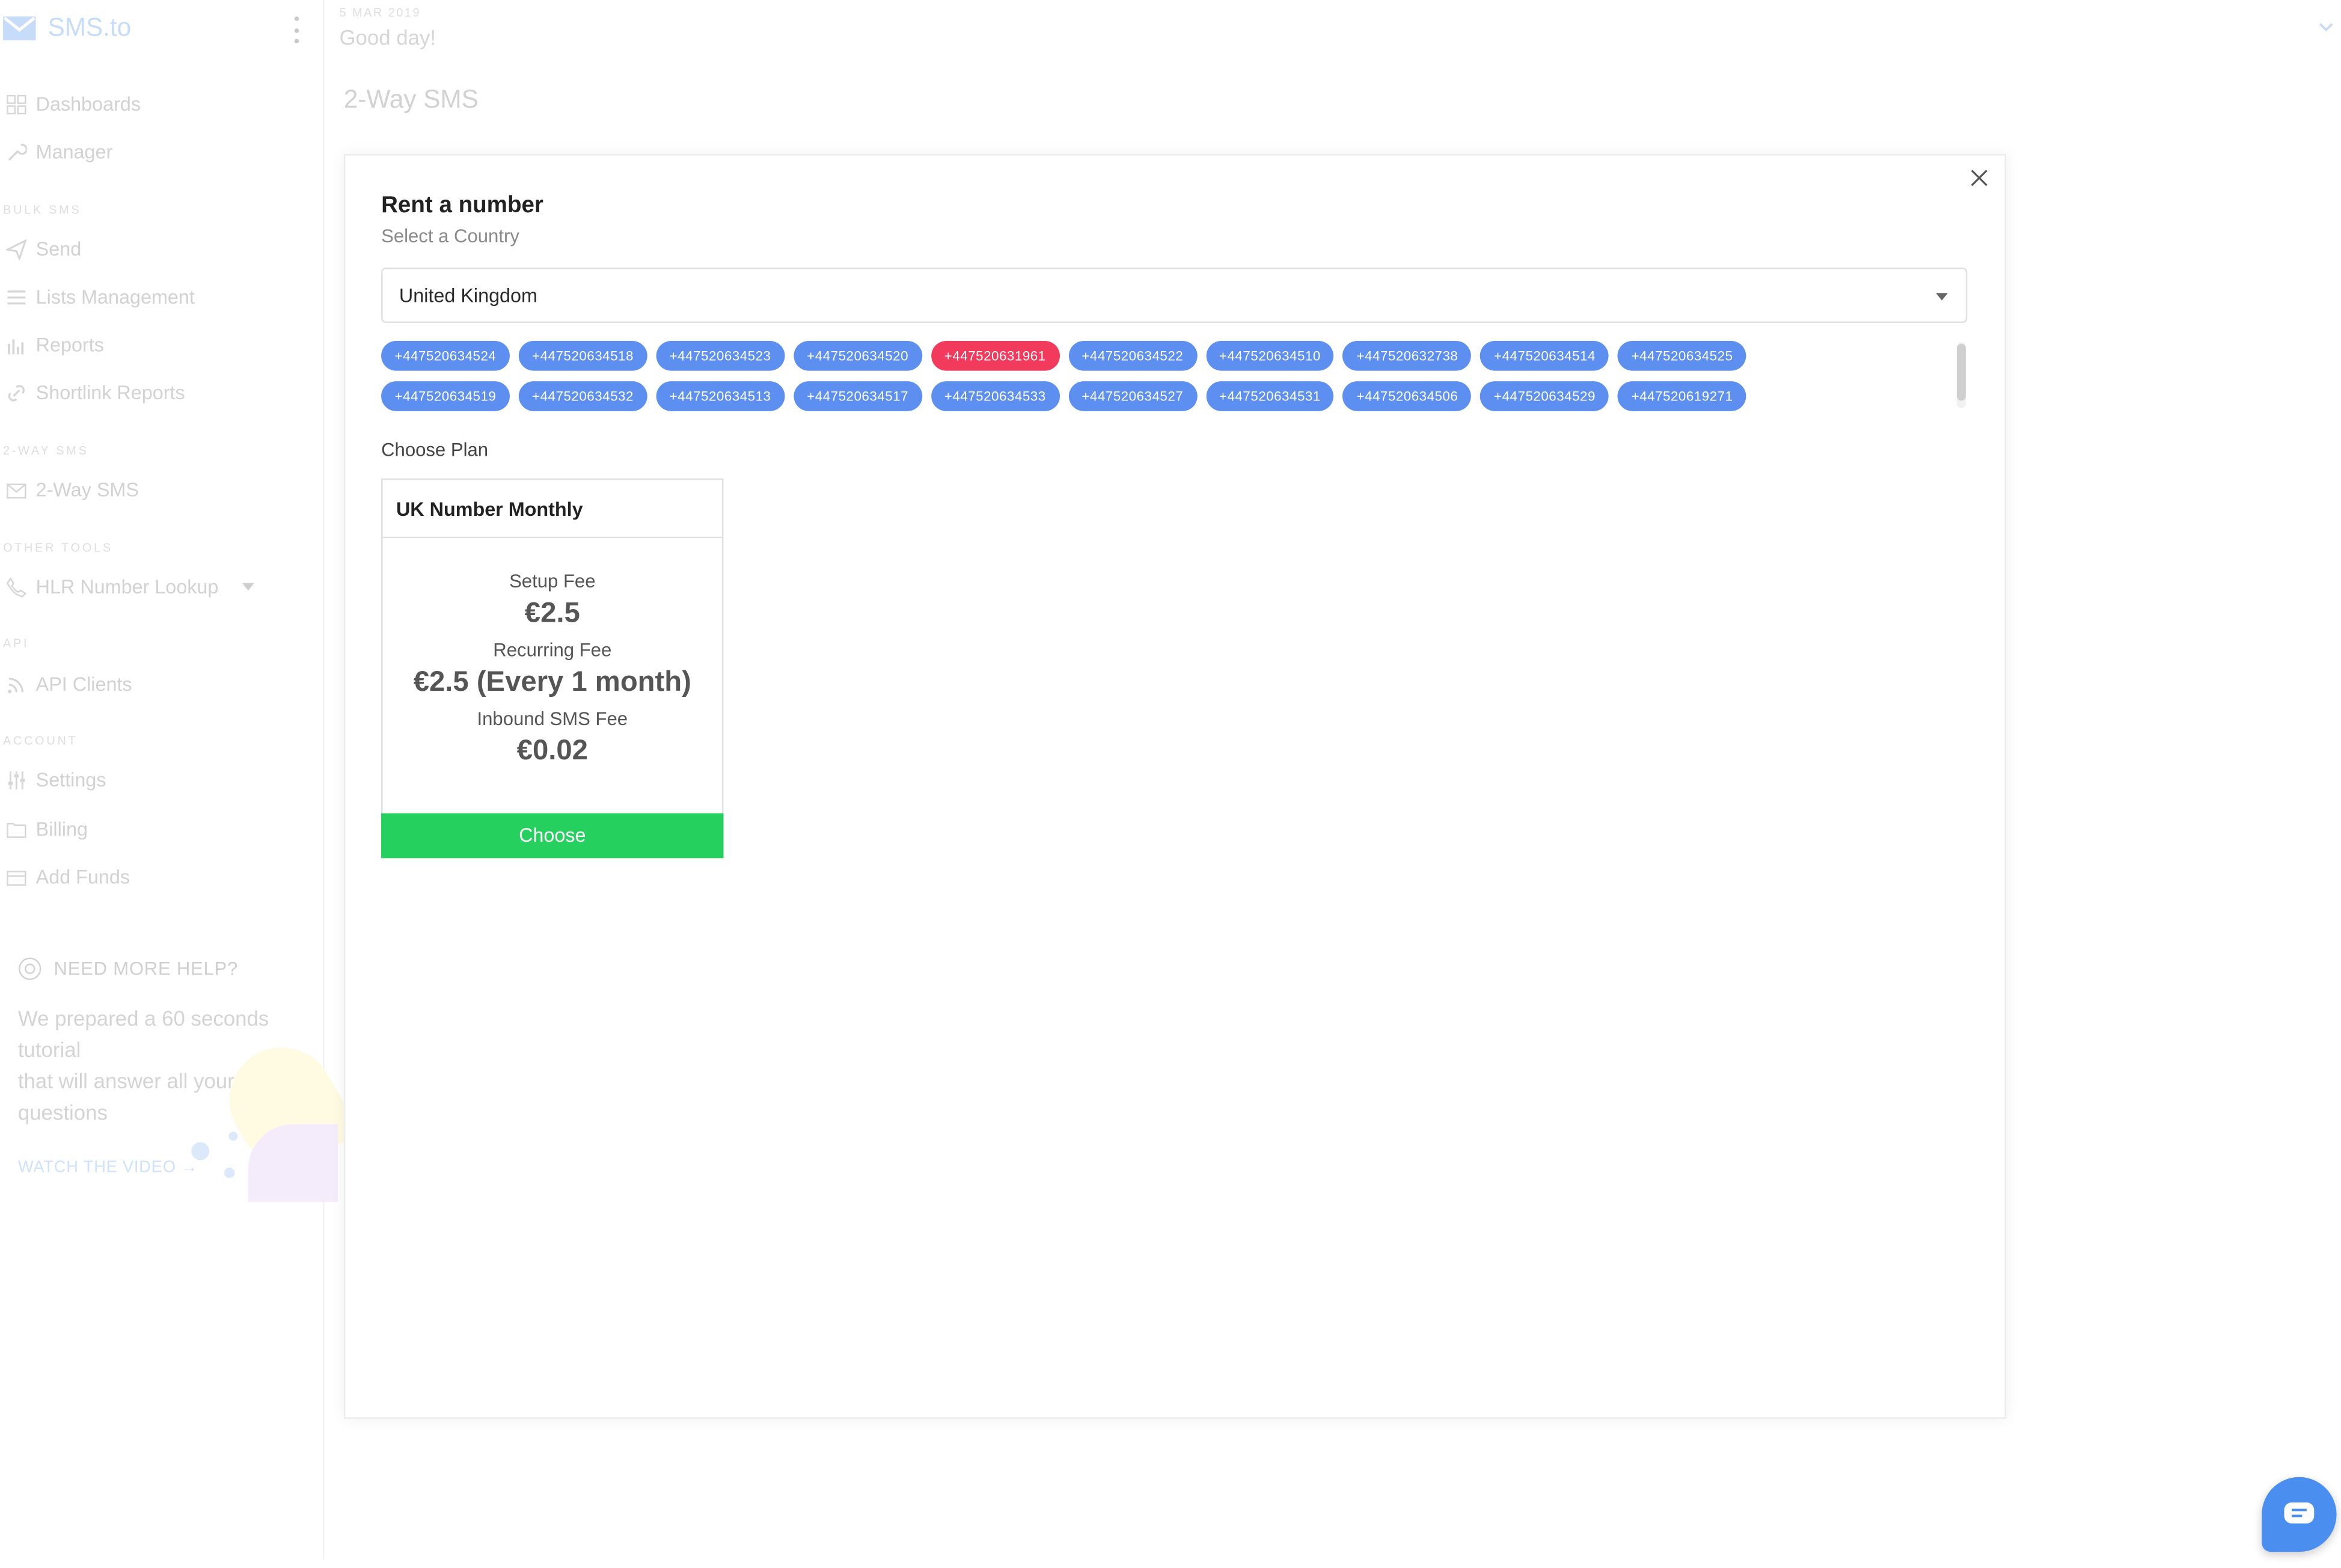 The width and height of the screenshot is (2341, 1568). Describe the element at coordinates (462, 205) in the screenshot. I see `modal-title: Rent a number` at that location.